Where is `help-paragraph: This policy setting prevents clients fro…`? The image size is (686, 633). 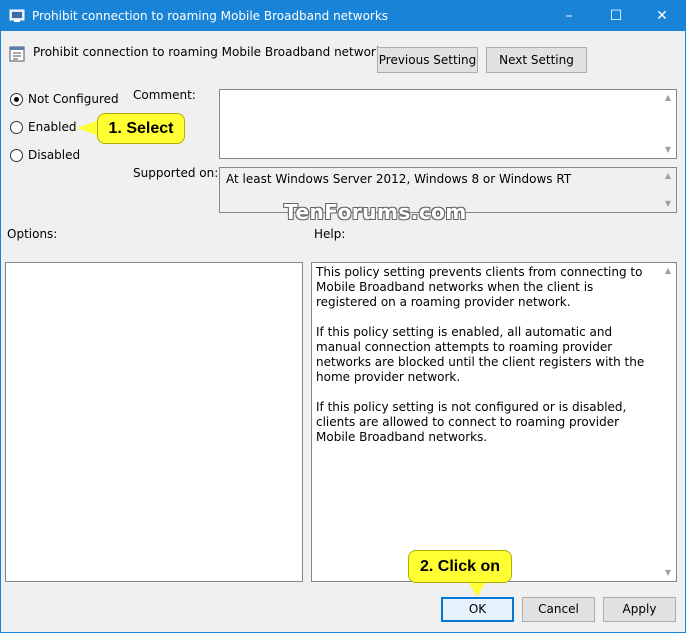 help-paragraph: This policy setting prevents clients fro… is located at coordinates (479, 287).